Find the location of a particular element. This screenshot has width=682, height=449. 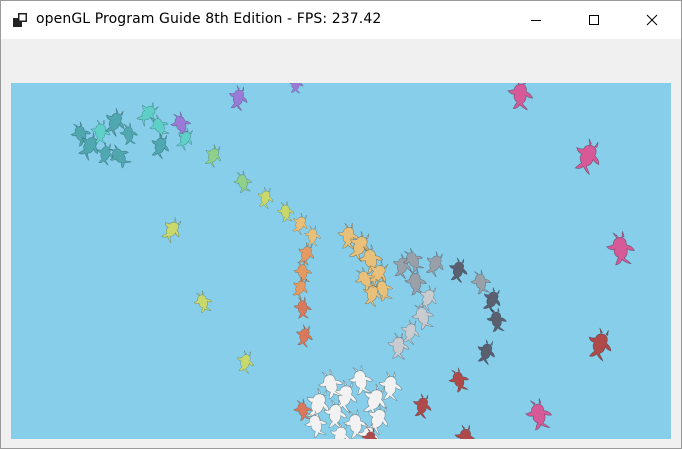

close-button is located at coordinates (652, 20).